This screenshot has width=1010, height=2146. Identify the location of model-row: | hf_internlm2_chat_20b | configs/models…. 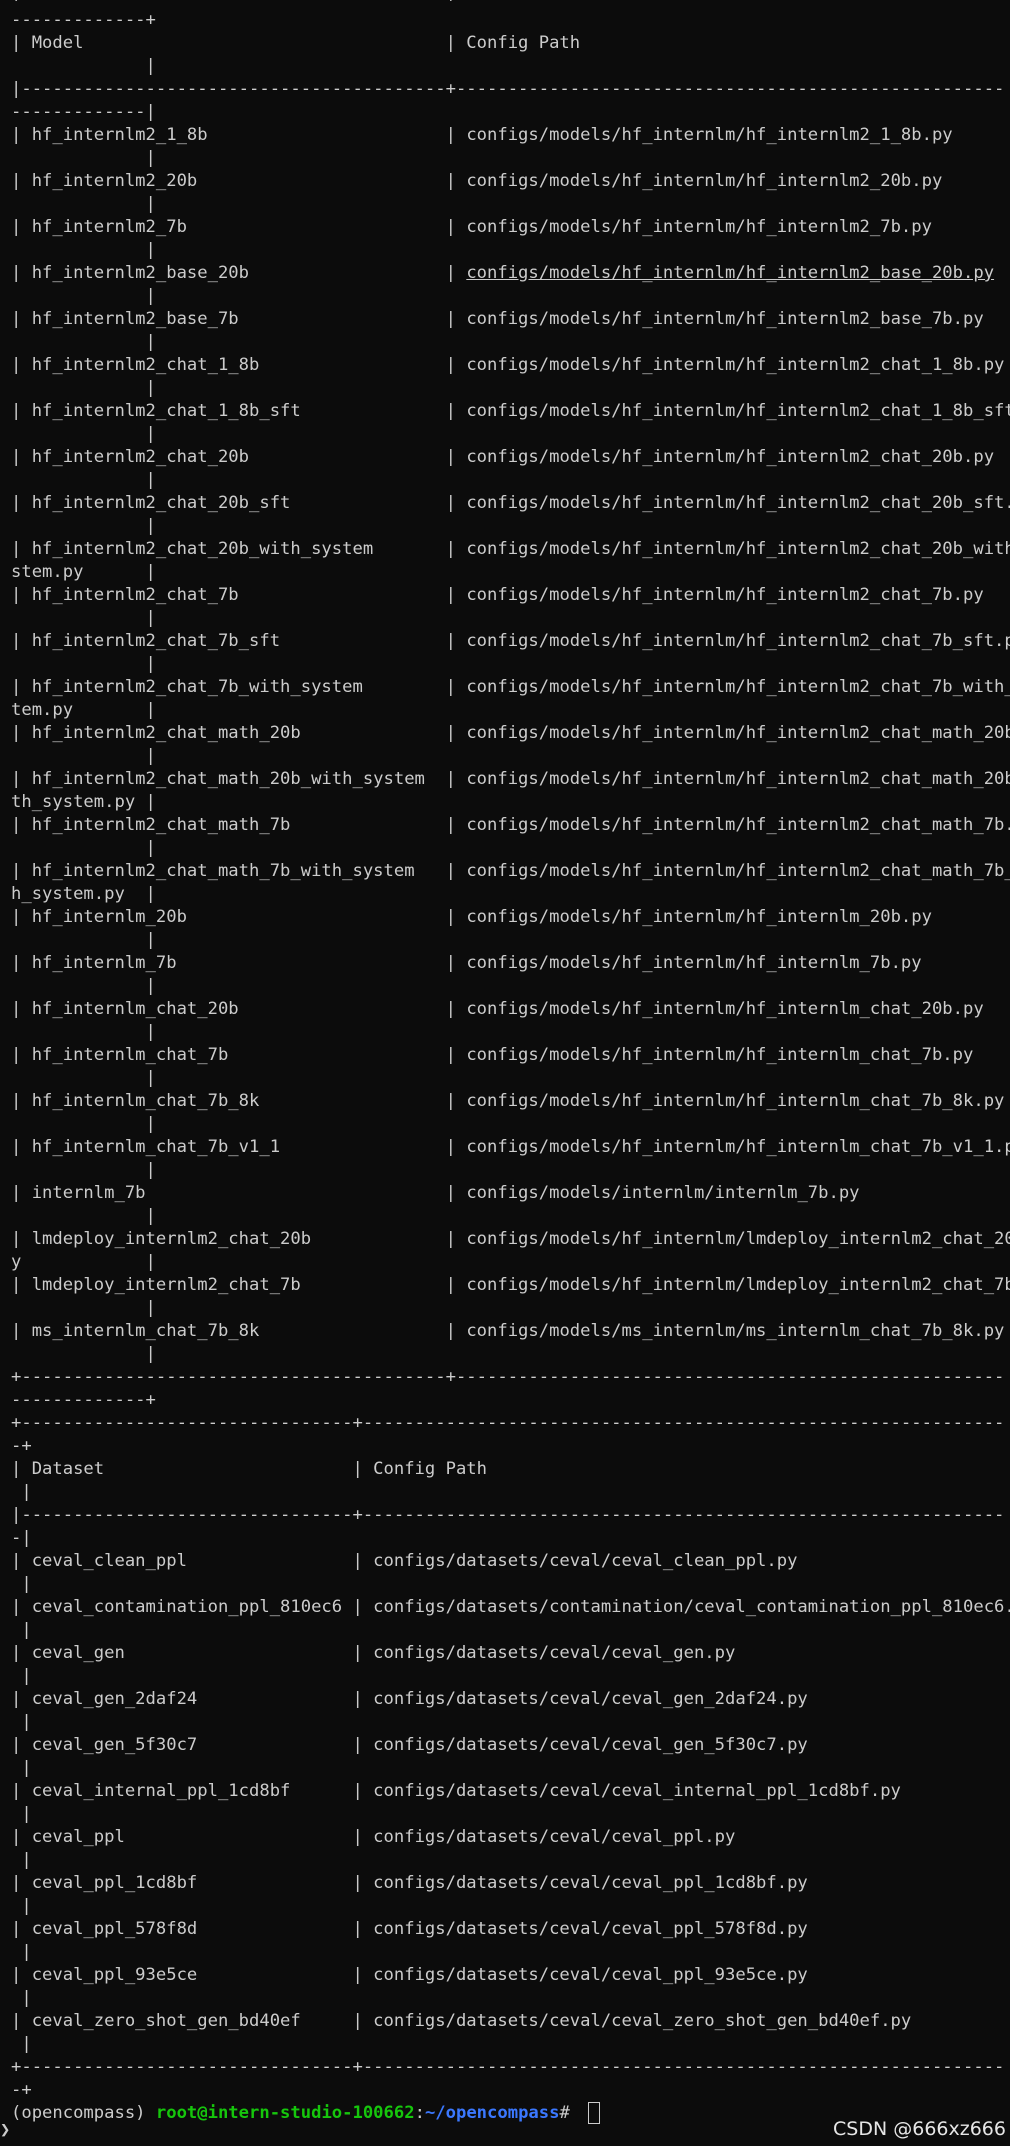
(502, 457).